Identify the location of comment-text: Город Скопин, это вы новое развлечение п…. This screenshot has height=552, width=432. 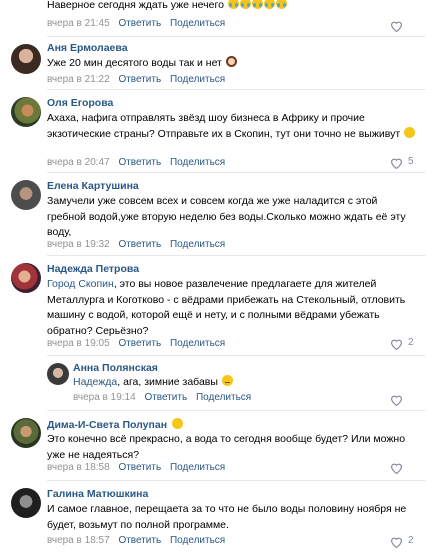
(226, 307).